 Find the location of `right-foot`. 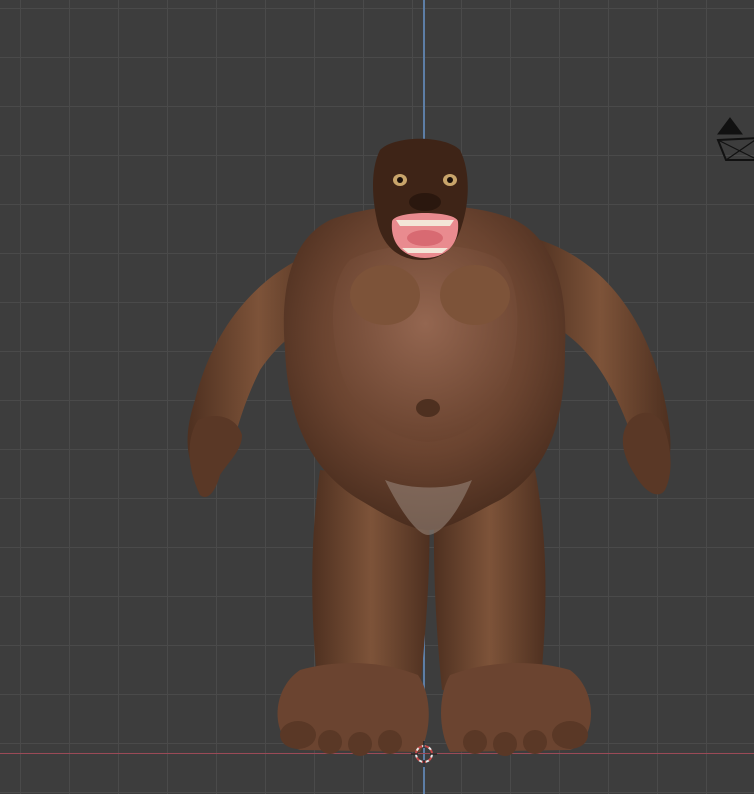

right-foot is located at coordinates (516, 709).